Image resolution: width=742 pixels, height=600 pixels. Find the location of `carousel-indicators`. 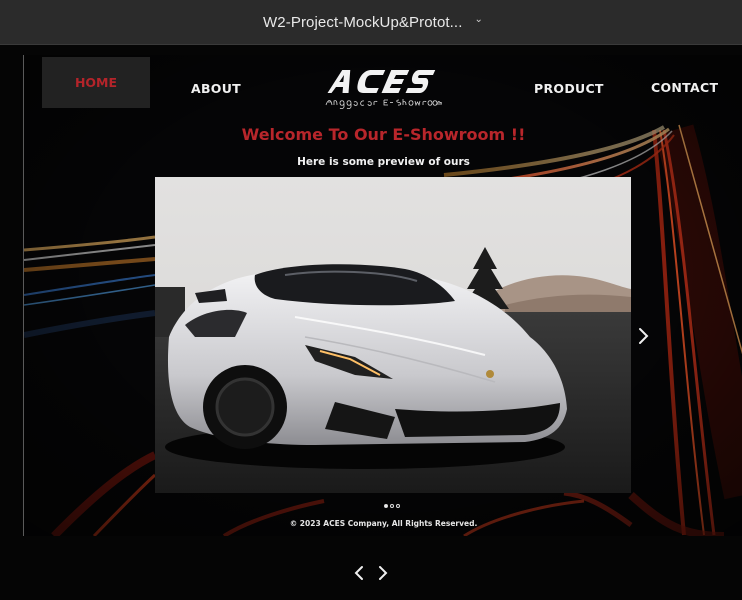

carousel-indicators is located at coordinates (392, 506).